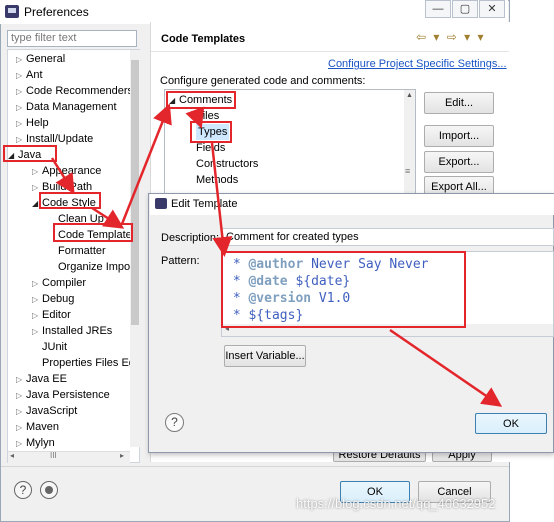  Describe the element at coordinates (146, 164) in the screenshot. I see `arrow-templates-to-comments` at that location.